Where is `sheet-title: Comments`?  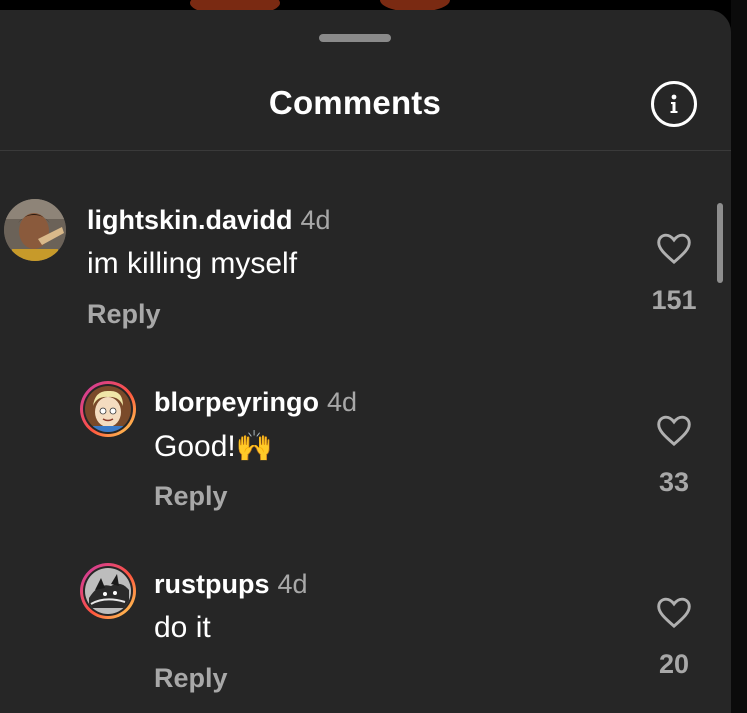
sheet-title: Comments is located at coordinates (355, 102).